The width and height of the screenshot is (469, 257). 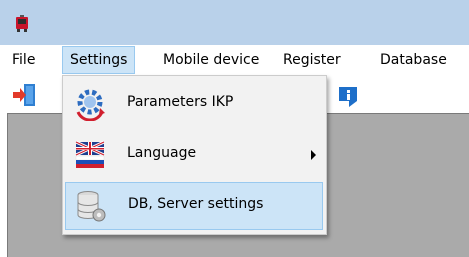 I want to click on menu-item-label: DB, Server settings, so click(x=196, y=204).